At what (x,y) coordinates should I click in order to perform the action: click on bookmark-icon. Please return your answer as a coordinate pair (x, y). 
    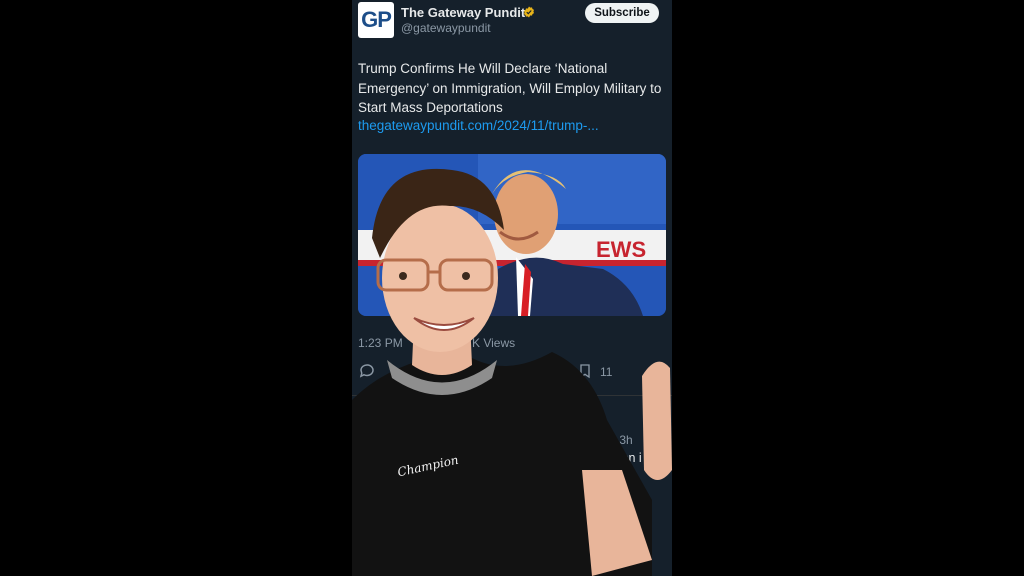
    Looking at the image, I should click on (585, 371).